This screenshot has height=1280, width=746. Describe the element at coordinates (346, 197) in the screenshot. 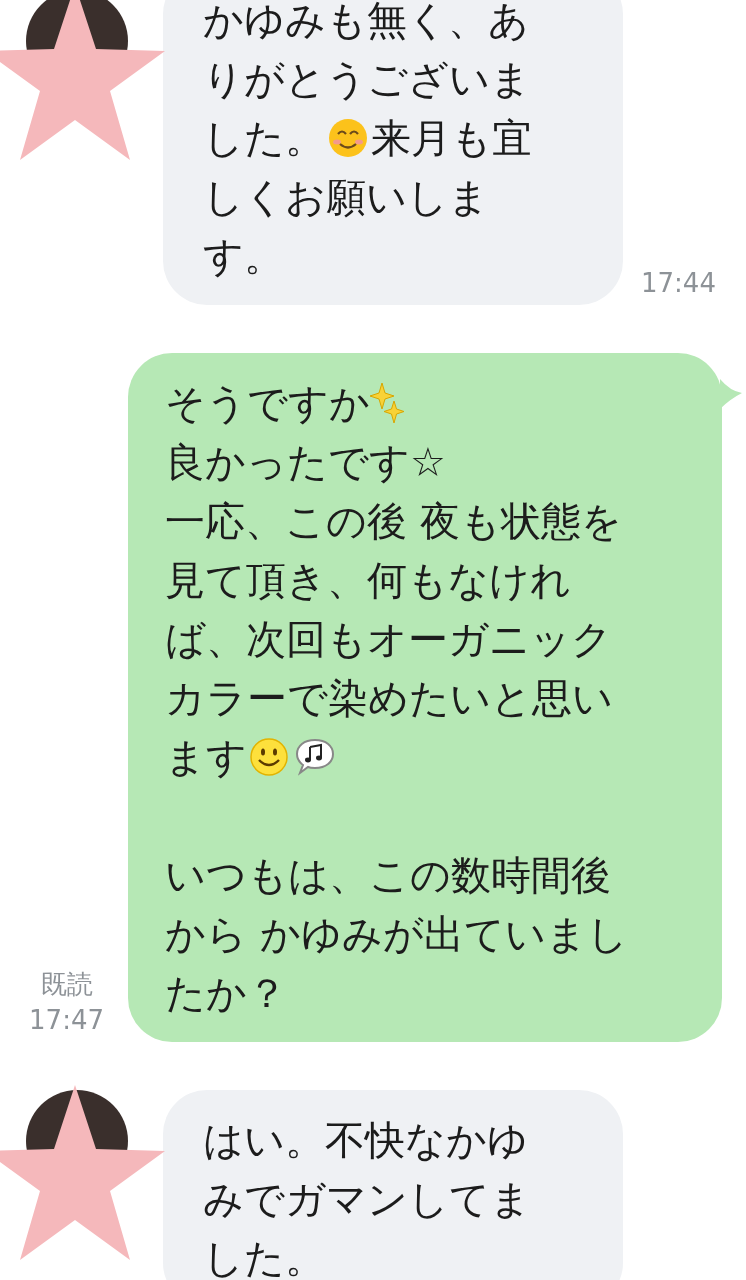

I see `message-text: しくお願いしま` at that location.